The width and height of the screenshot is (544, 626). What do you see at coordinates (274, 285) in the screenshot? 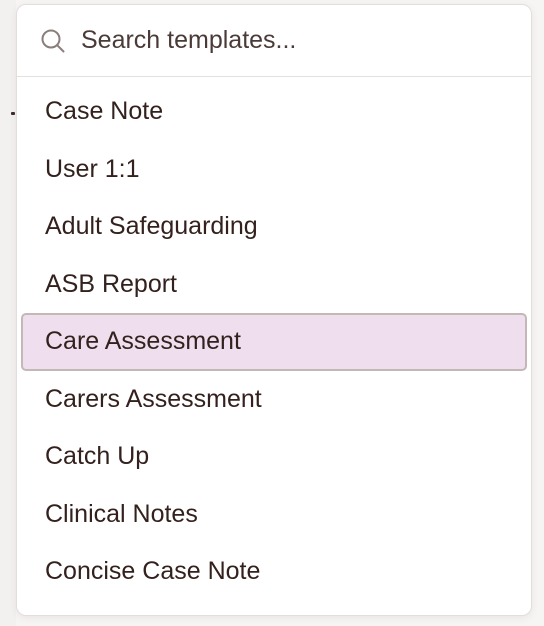
I see `template-item-asb-report: ASB Report` at bounding box center [274, 285].